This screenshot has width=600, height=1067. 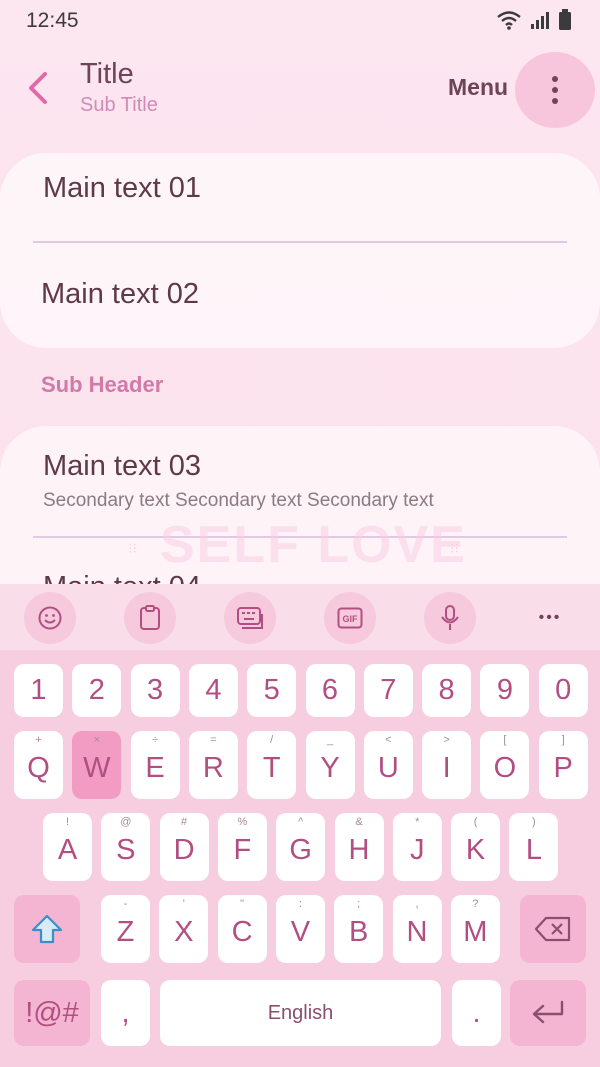 What do you see at coordinates (301, 847) in the screenshot?
I see `key-g: ^ G` at bounding box center [301, 847].